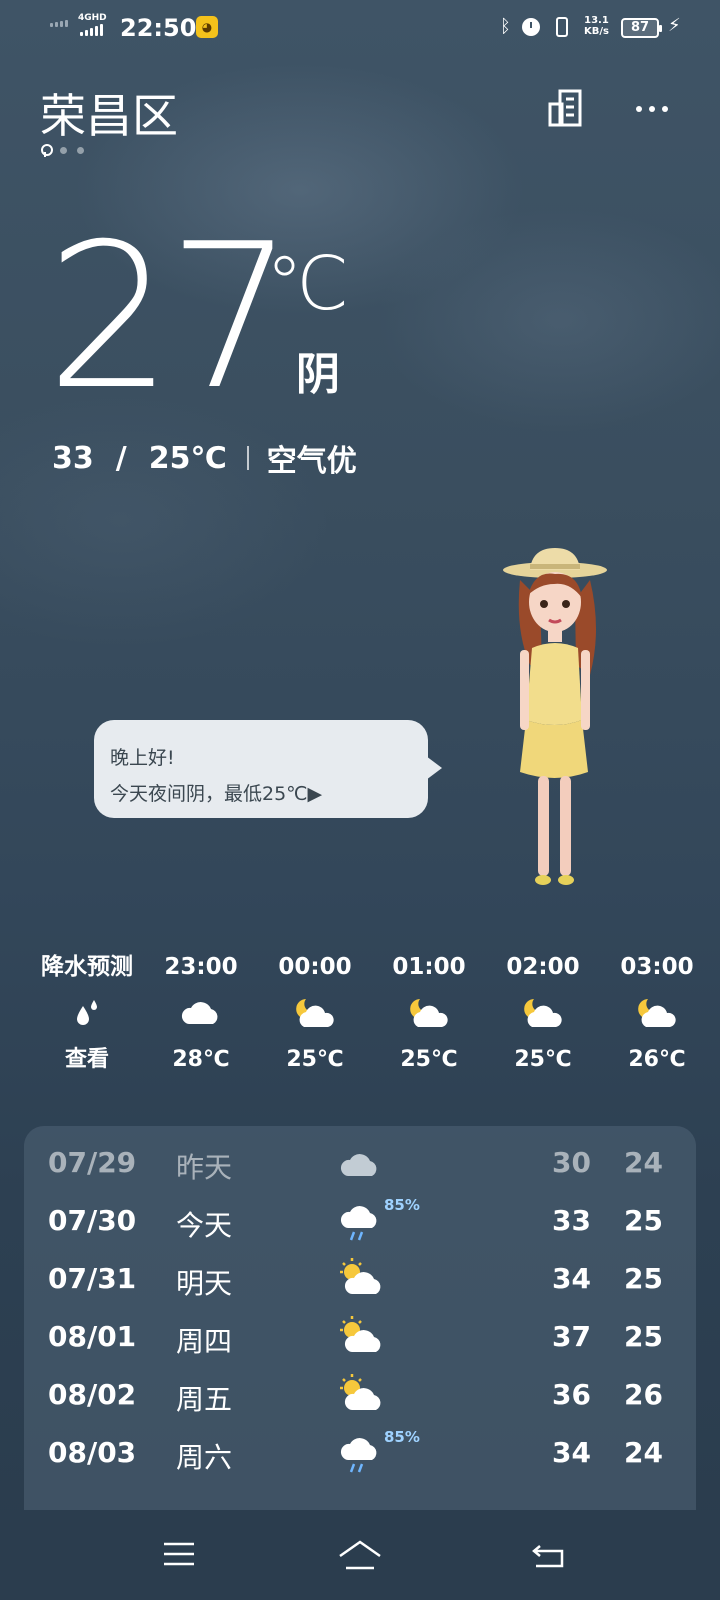 The image size is (720, 1600). I want to click on battery-level: 87, so click(640, 27).